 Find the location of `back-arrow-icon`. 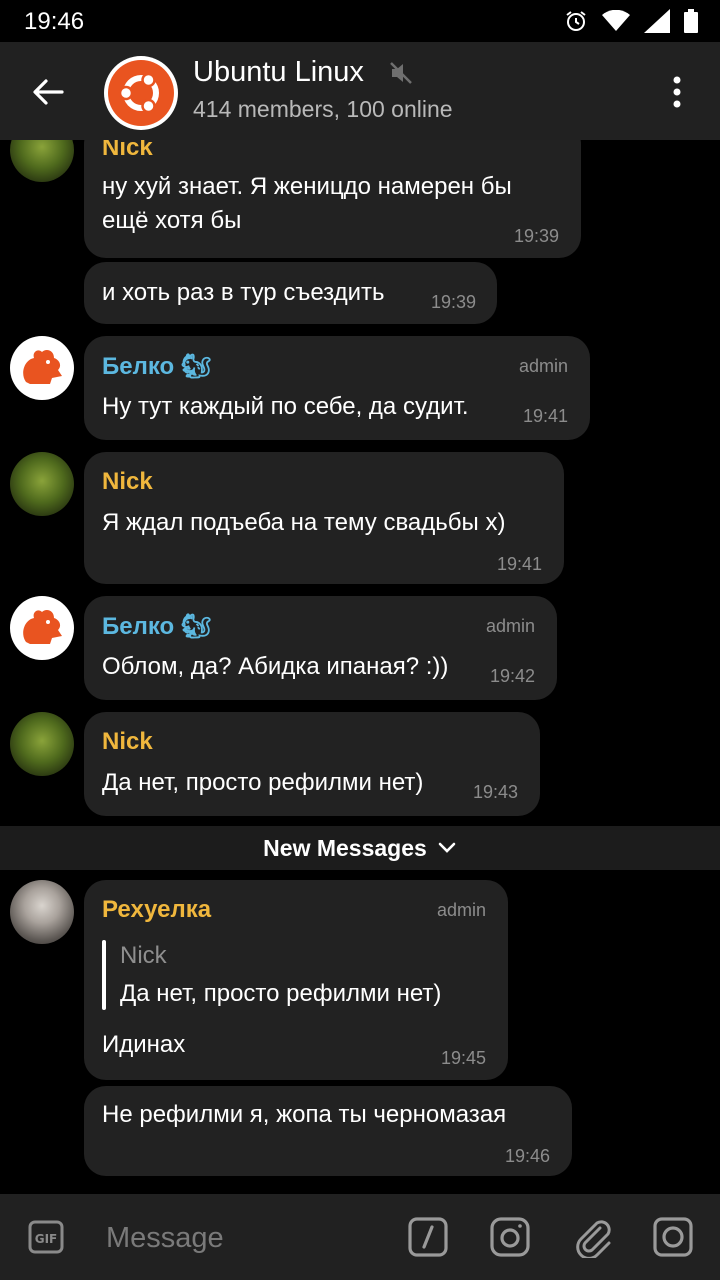

back-arrow-icon is located at coordinates (48, 92).